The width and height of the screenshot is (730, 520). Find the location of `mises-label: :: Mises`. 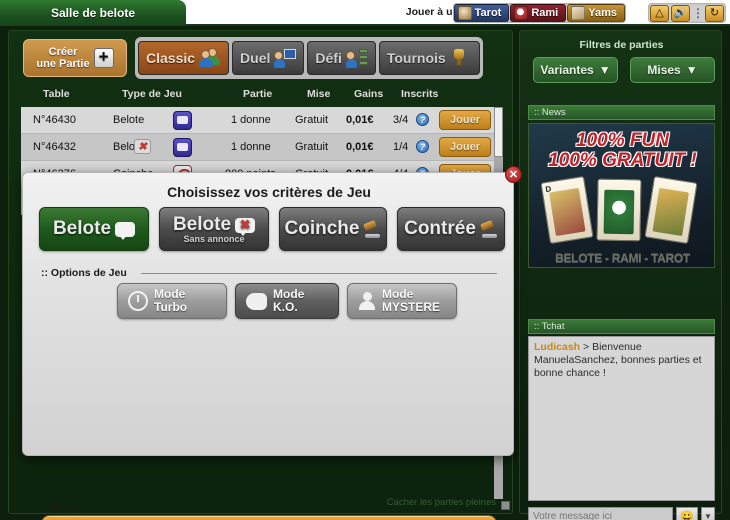

mises-label: :: Mises is located at coordinates (61, 507).